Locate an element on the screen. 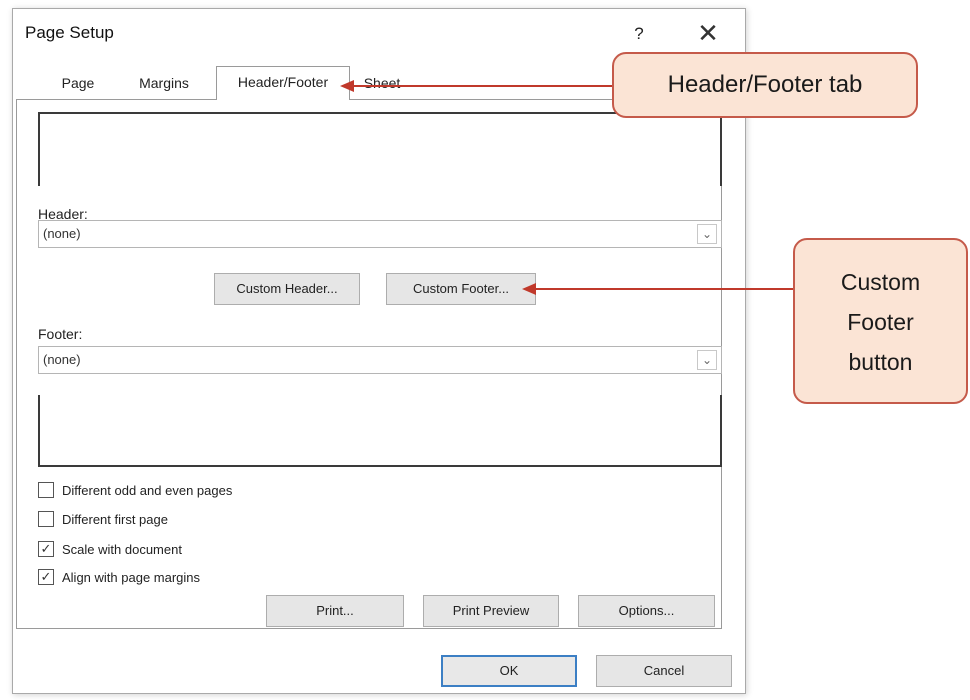 This screenshot has width=970, height=700. checkbox-align-with-margins: ✓ Align with page margins is located at coordinates (119, 577).